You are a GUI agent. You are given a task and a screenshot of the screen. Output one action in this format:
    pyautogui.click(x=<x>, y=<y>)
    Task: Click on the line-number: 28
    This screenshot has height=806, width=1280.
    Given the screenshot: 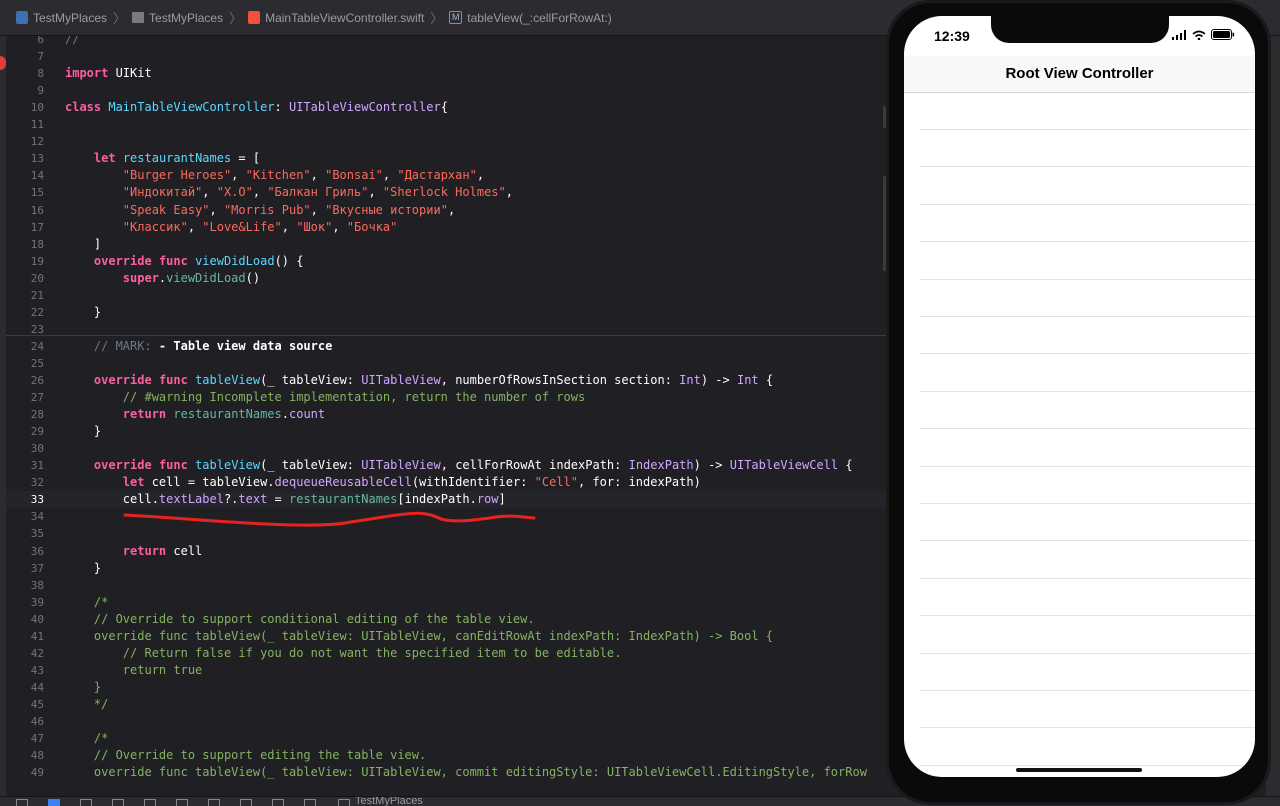 What is the action you would take?
    pyautogui.click(x=25, y=414)
    